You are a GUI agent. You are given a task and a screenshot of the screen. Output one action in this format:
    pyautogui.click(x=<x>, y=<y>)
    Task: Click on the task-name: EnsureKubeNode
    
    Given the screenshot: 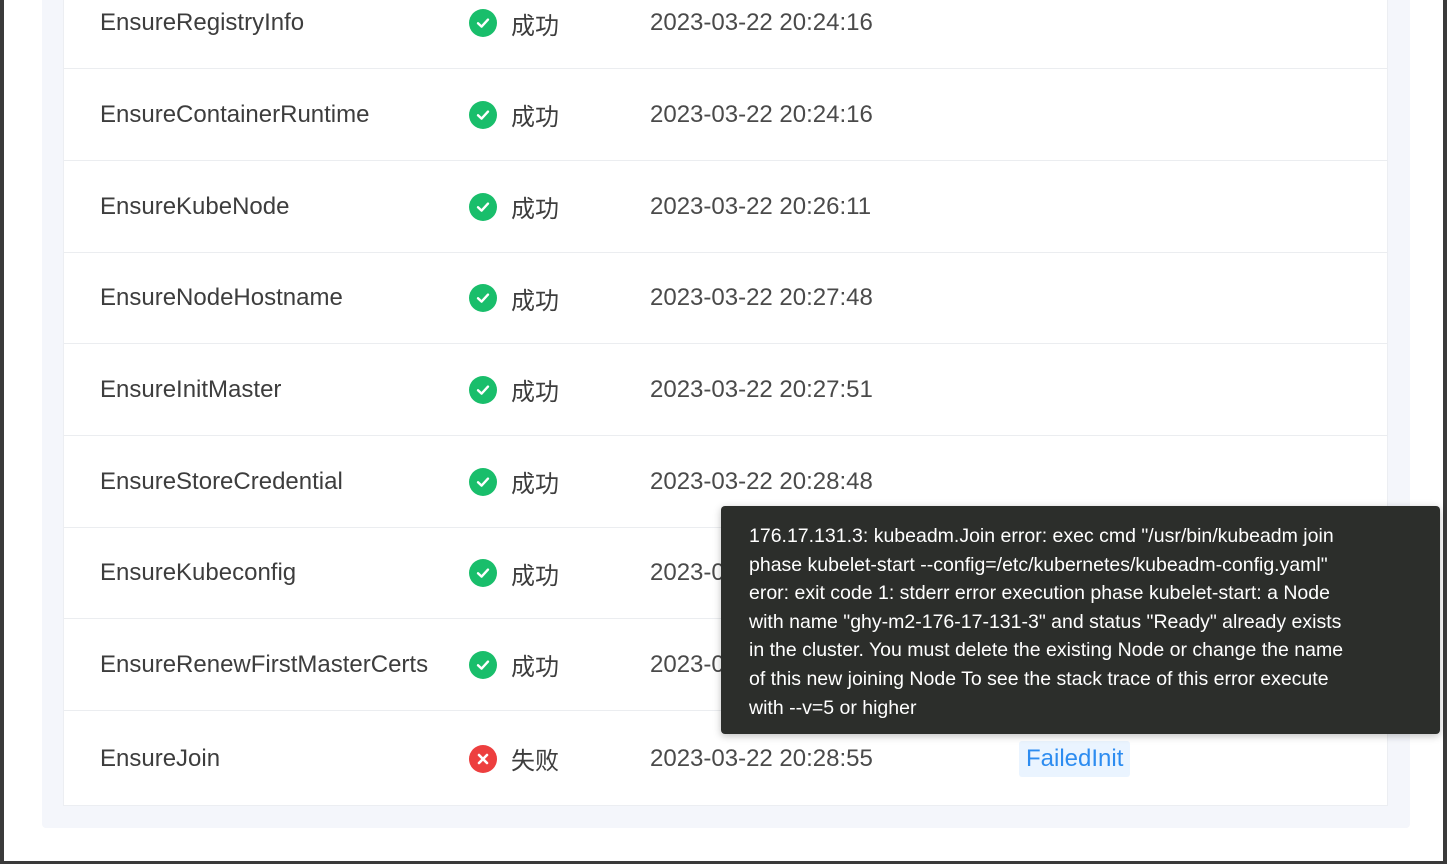 What is the action you would take?
    pyautogui.click(x=195, y=206)
    